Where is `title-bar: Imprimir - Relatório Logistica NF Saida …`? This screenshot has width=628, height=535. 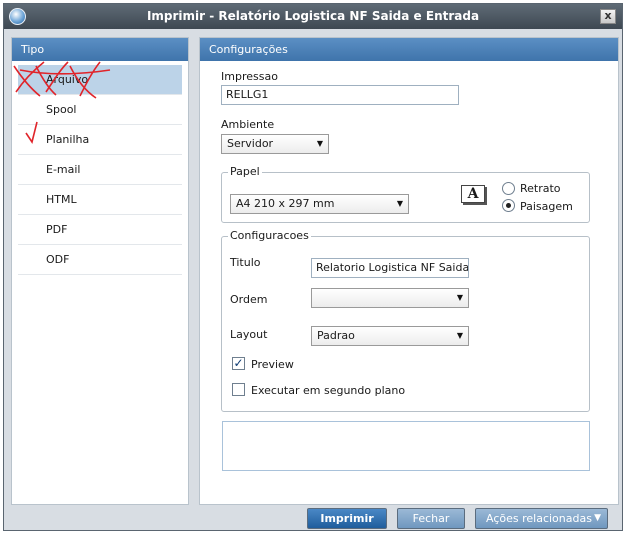 title-bar: Imprimir - Relatório Logistica NF Saida … is located at coordinates (313, 16).